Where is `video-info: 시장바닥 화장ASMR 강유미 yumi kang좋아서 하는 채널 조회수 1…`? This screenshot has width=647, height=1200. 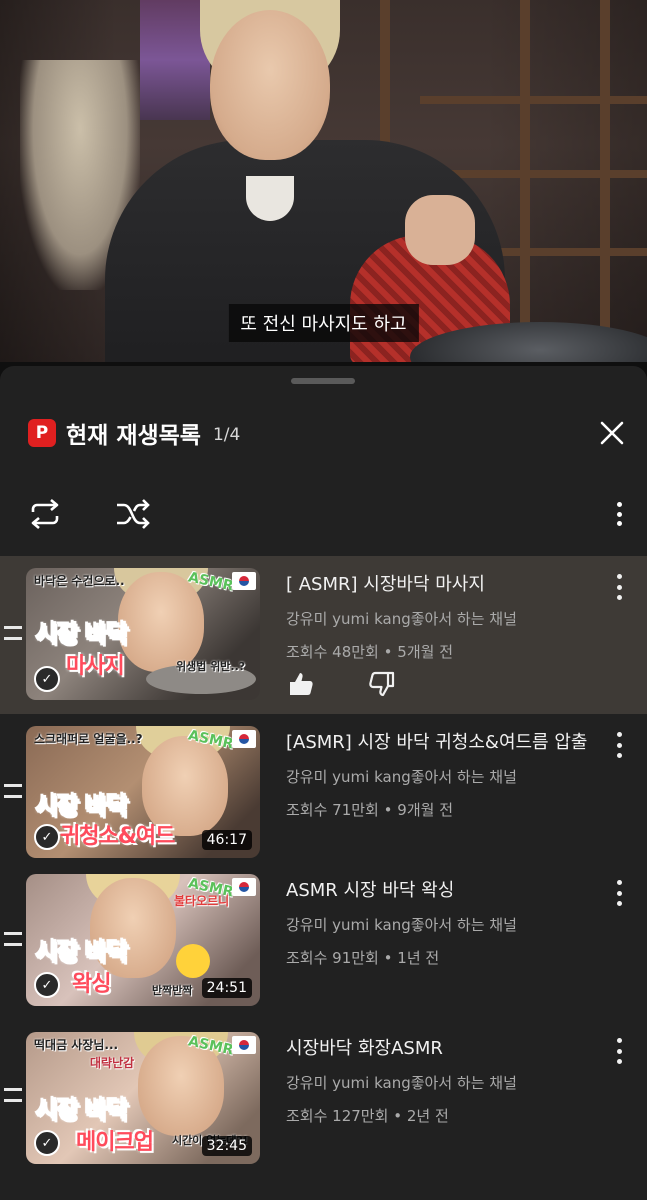
video-info: 시장바닥 화장ASMR 강유미 yumi kang좋아서 하는 채널 조회수 1… is located at coordinates (444, 1080).